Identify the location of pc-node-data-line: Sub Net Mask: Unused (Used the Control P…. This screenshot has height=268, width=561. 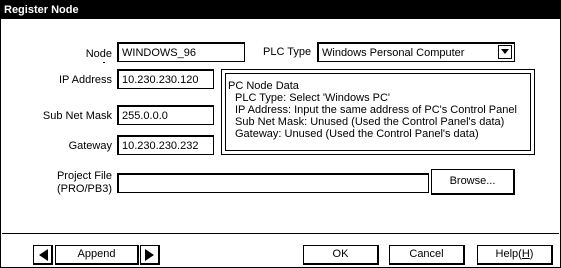
(370, 122).